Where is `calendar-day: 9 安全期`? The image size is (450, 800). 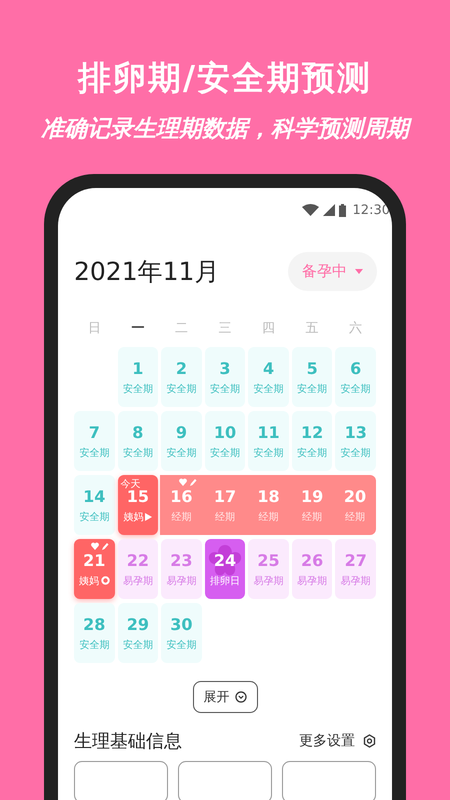
calendar-day: 9 安全期 is located at coordinates (181, 441).